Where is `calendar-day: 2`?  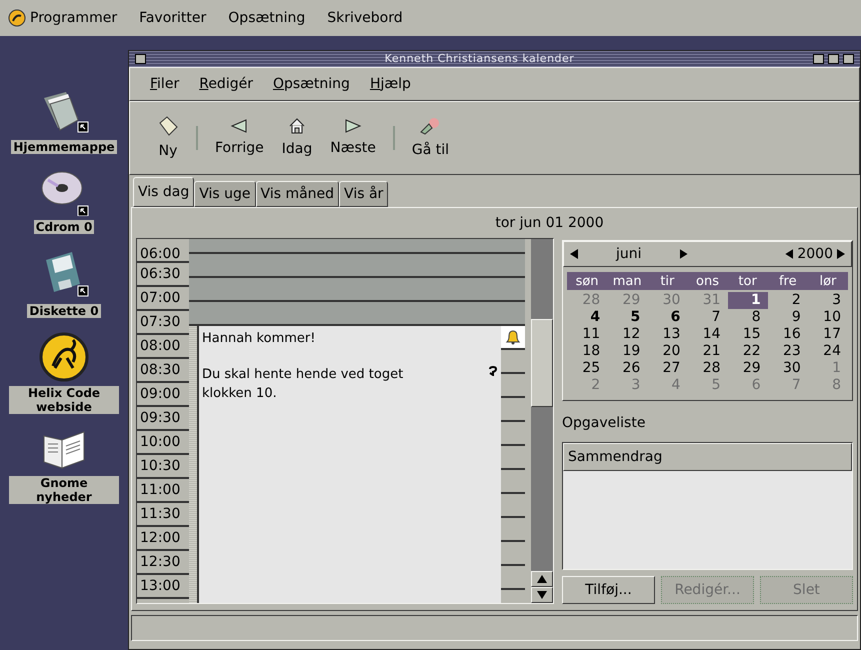 calendar-day: 2 is located at coordinates (788, 300).